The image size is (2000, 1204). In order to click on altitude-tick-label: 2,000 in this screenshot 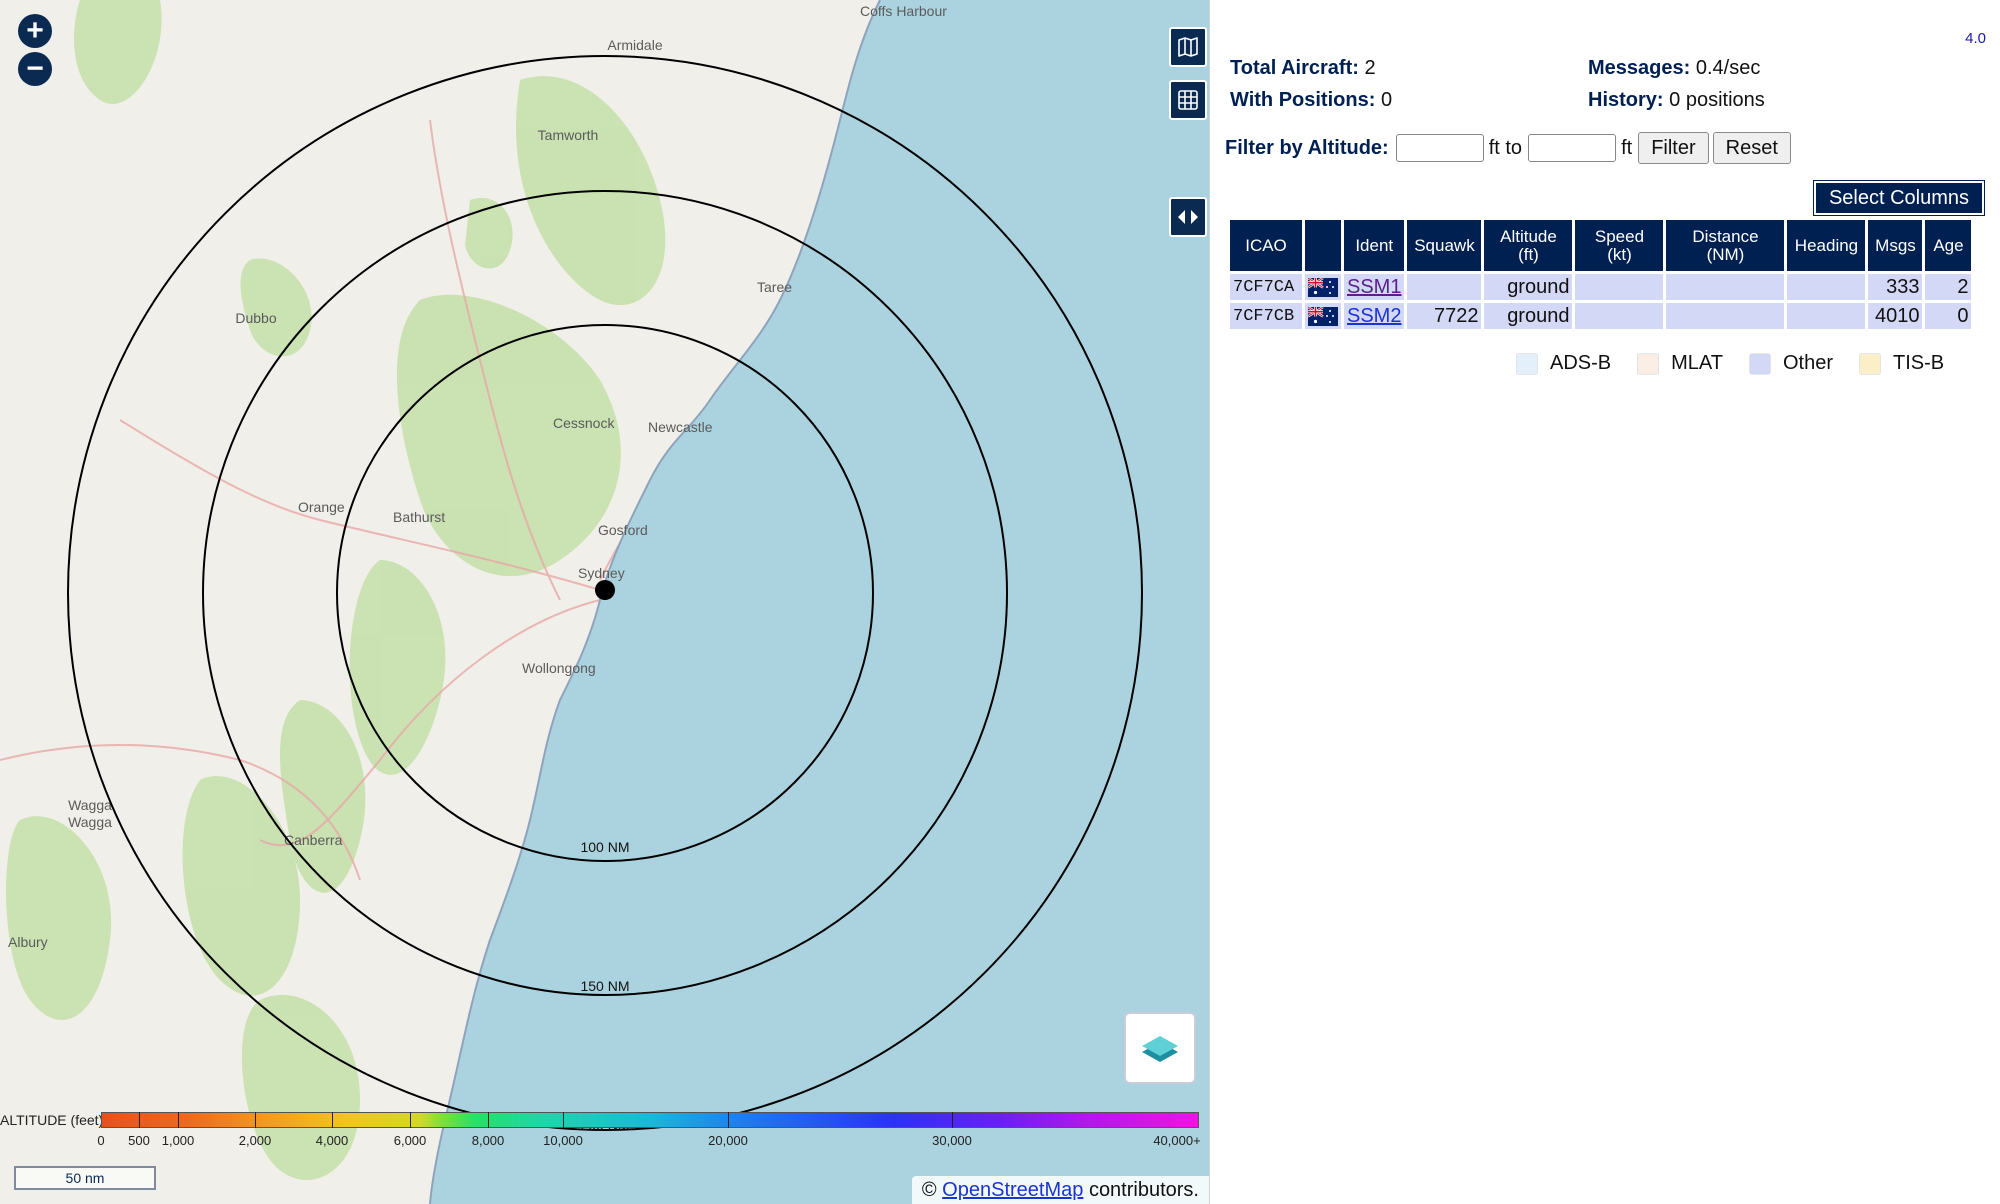, I will do `click(255, 1140)`.